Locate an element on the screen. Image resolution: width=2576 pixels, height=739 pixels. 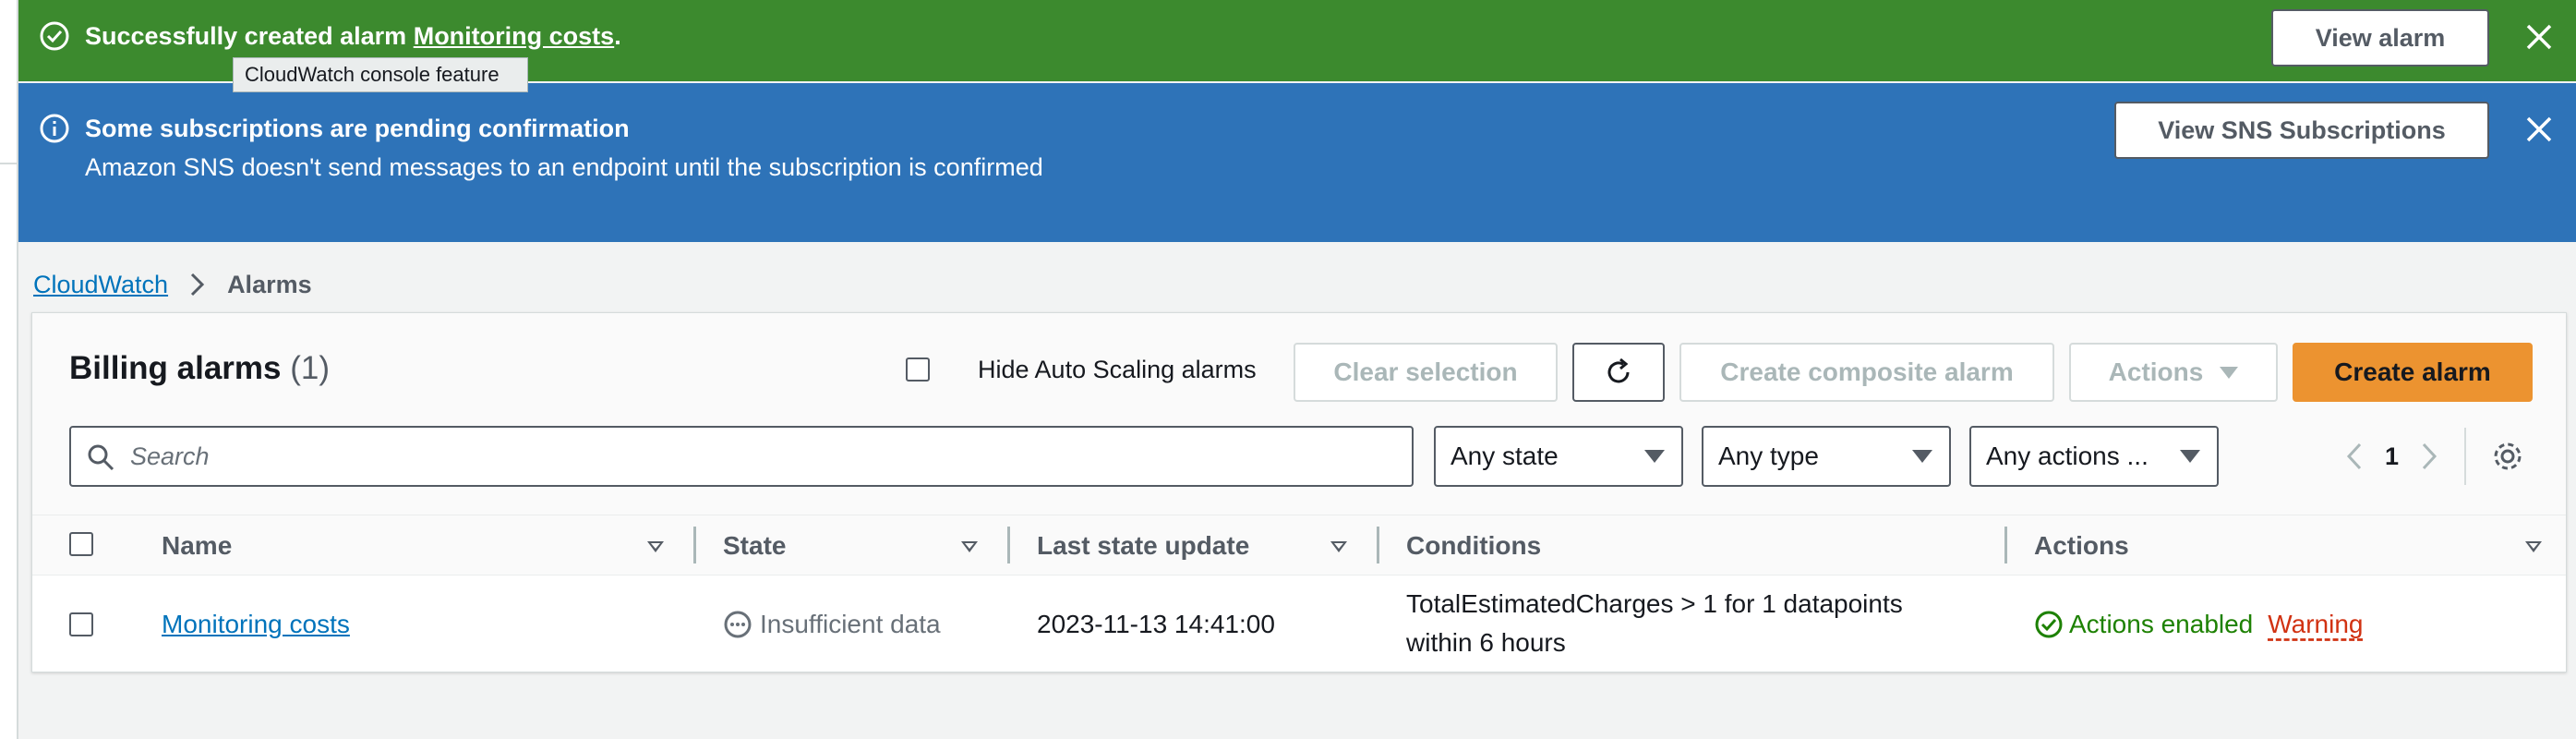
state-cell: Insufficient data is located at coordinates (832, 624).